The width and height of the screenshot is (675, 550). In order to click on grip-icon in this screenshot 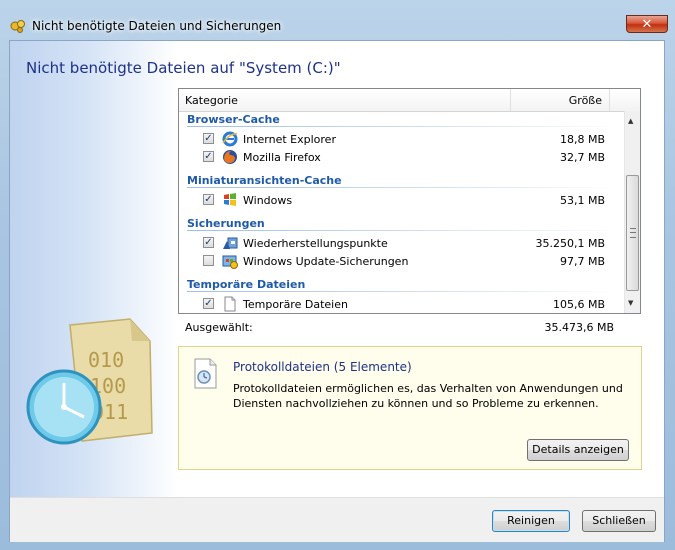, I will do `click(633, 233)`.